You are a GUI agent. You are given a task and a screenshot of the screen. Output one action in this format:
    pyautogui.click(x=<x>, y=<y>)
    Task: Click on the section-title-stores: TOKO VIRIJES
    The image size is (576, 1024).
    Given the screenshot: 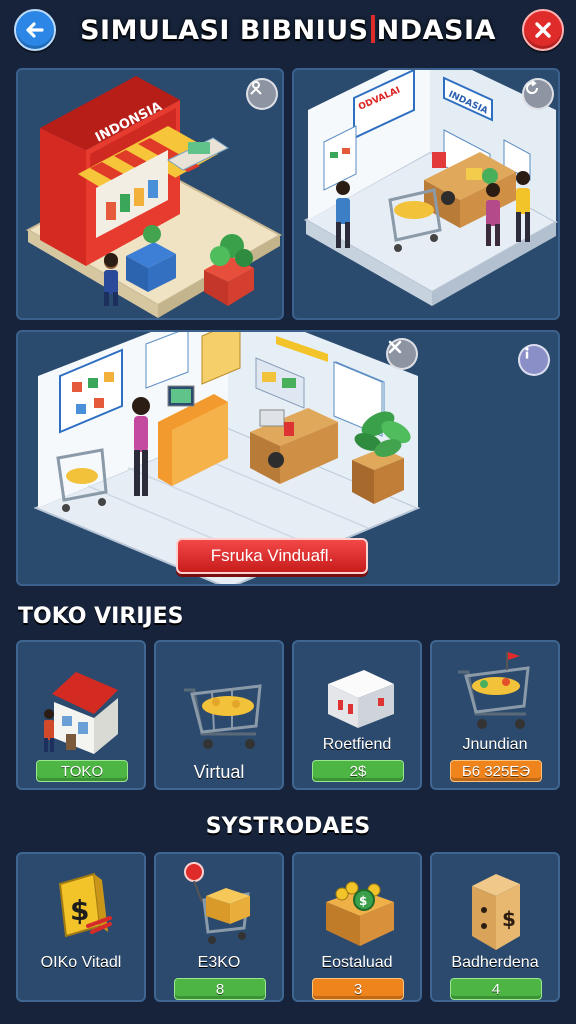 What is the action you would take?
    pyautogui.click(x=101, y=616)
    